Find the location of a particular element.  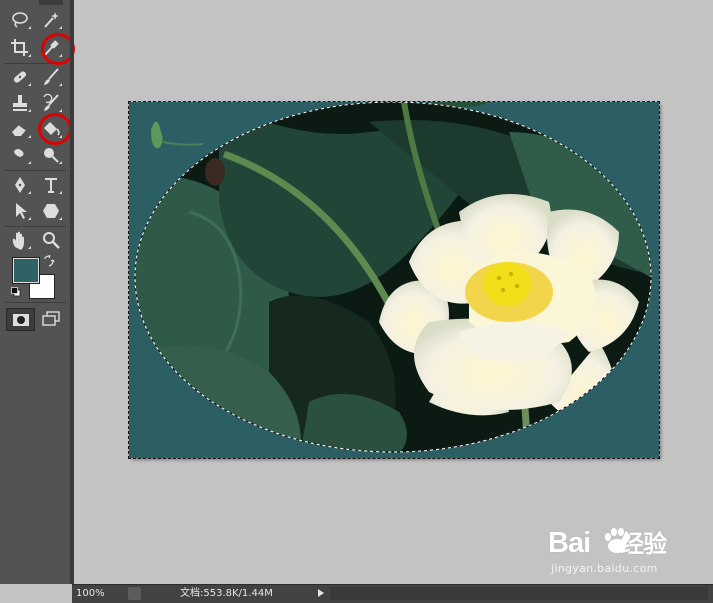

blur-tool is located at coordinates (20, 155).